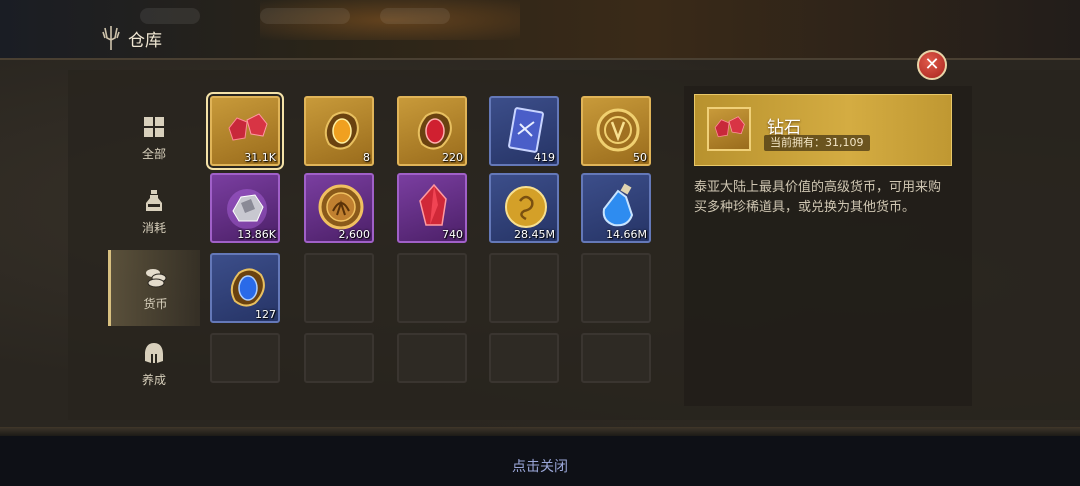 This screenshot has height=486, width=1080. I want to click on red-crystal-icon, so click(433, 204).